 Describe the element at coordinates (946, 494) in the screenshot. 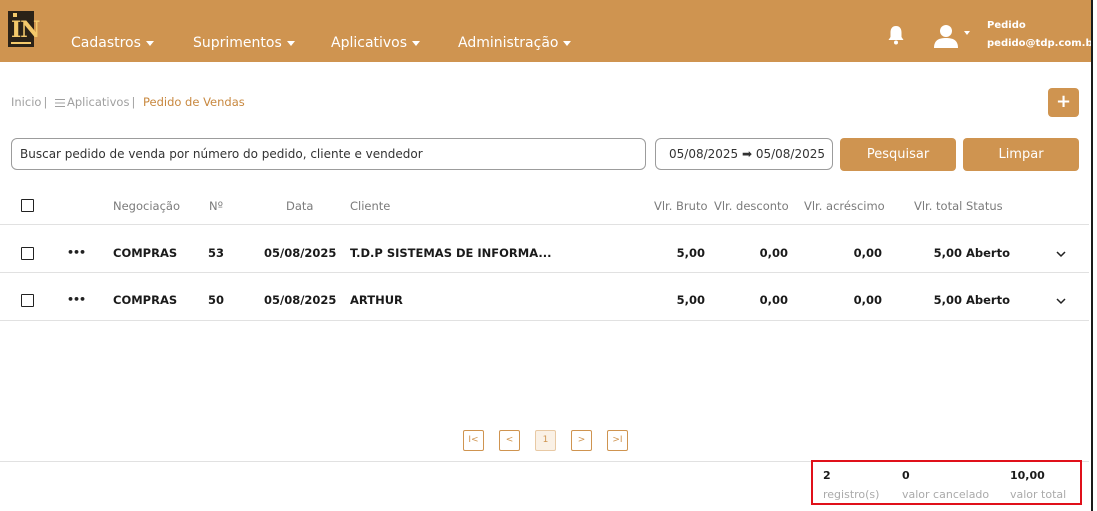

I see `summary-cancelado-label: valor cancelado` at that location.